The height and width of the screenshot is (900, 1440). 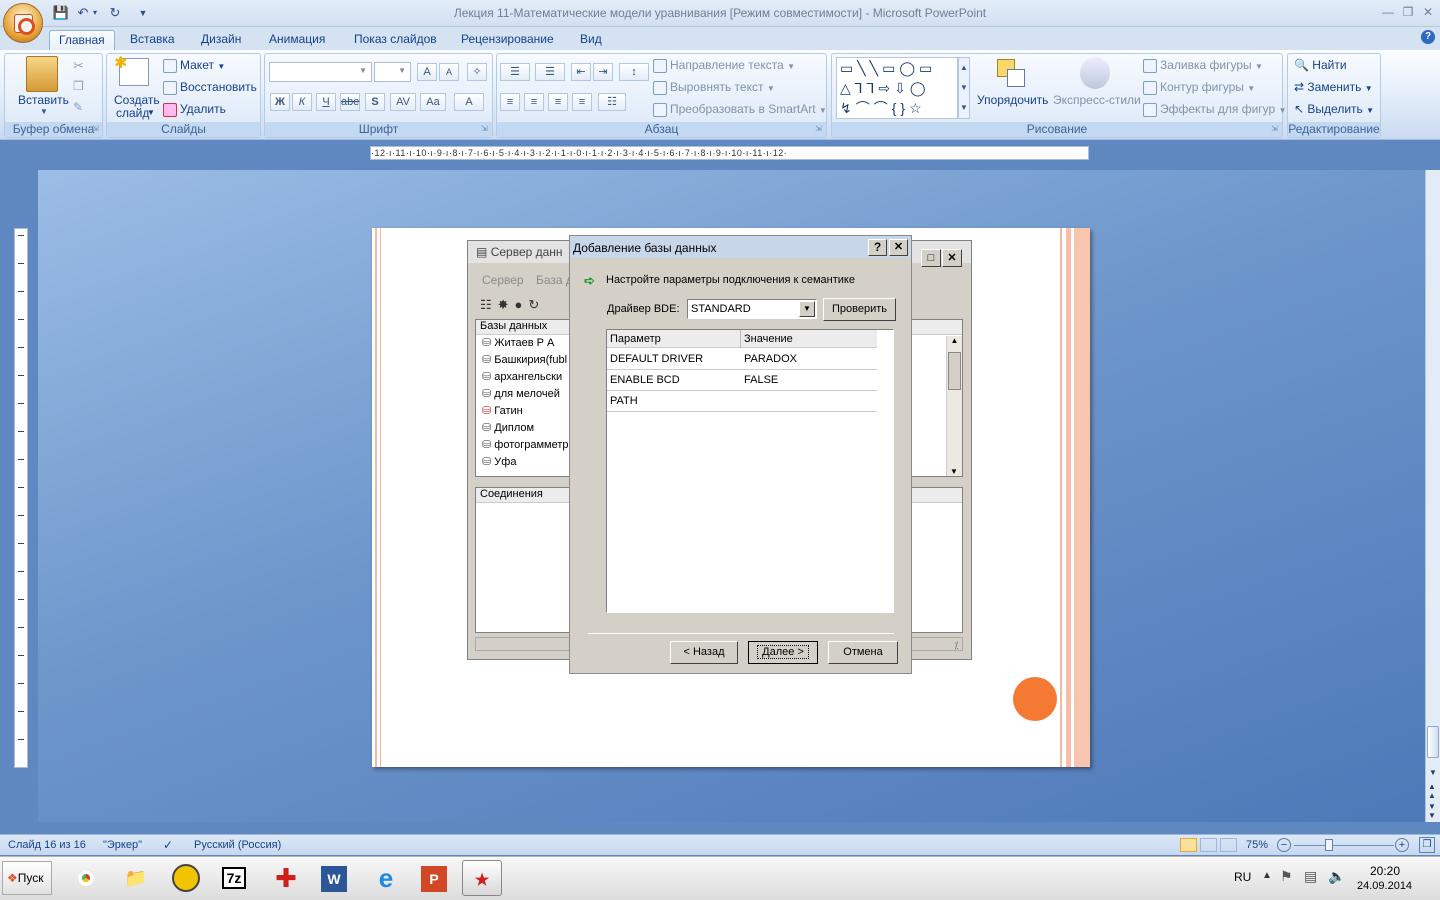 What do you see at coordinates (818, 128) in the screenshot?
I see `paragraph-launcher-icon: ⇲` at bounding box center [818, 128].